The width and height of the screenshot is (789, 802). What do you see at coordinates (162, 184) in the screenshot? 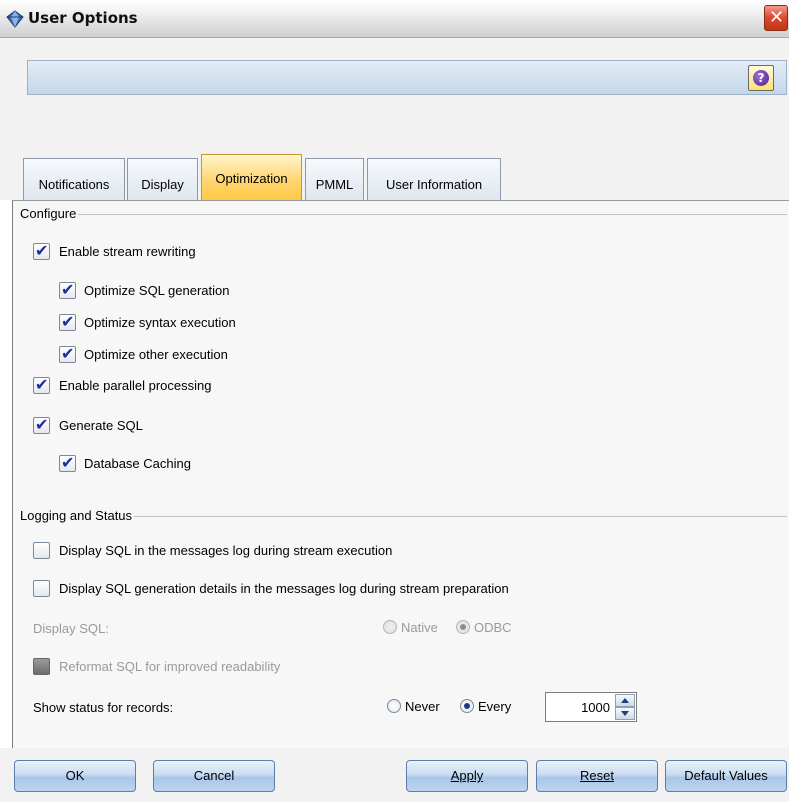
I see `tab-label: Display` at bounding box center [162, 184].